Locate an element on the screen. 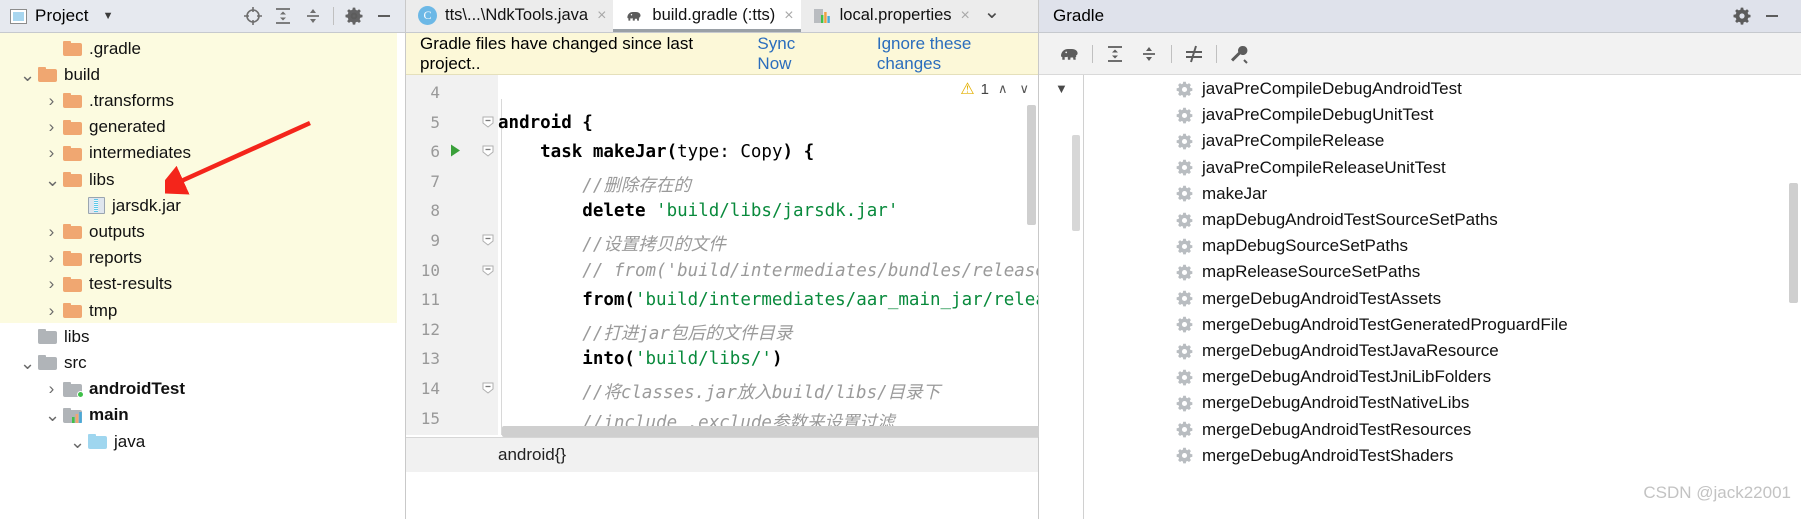  gradle-task-label: makeJar is located at coordinates (1235, 193).